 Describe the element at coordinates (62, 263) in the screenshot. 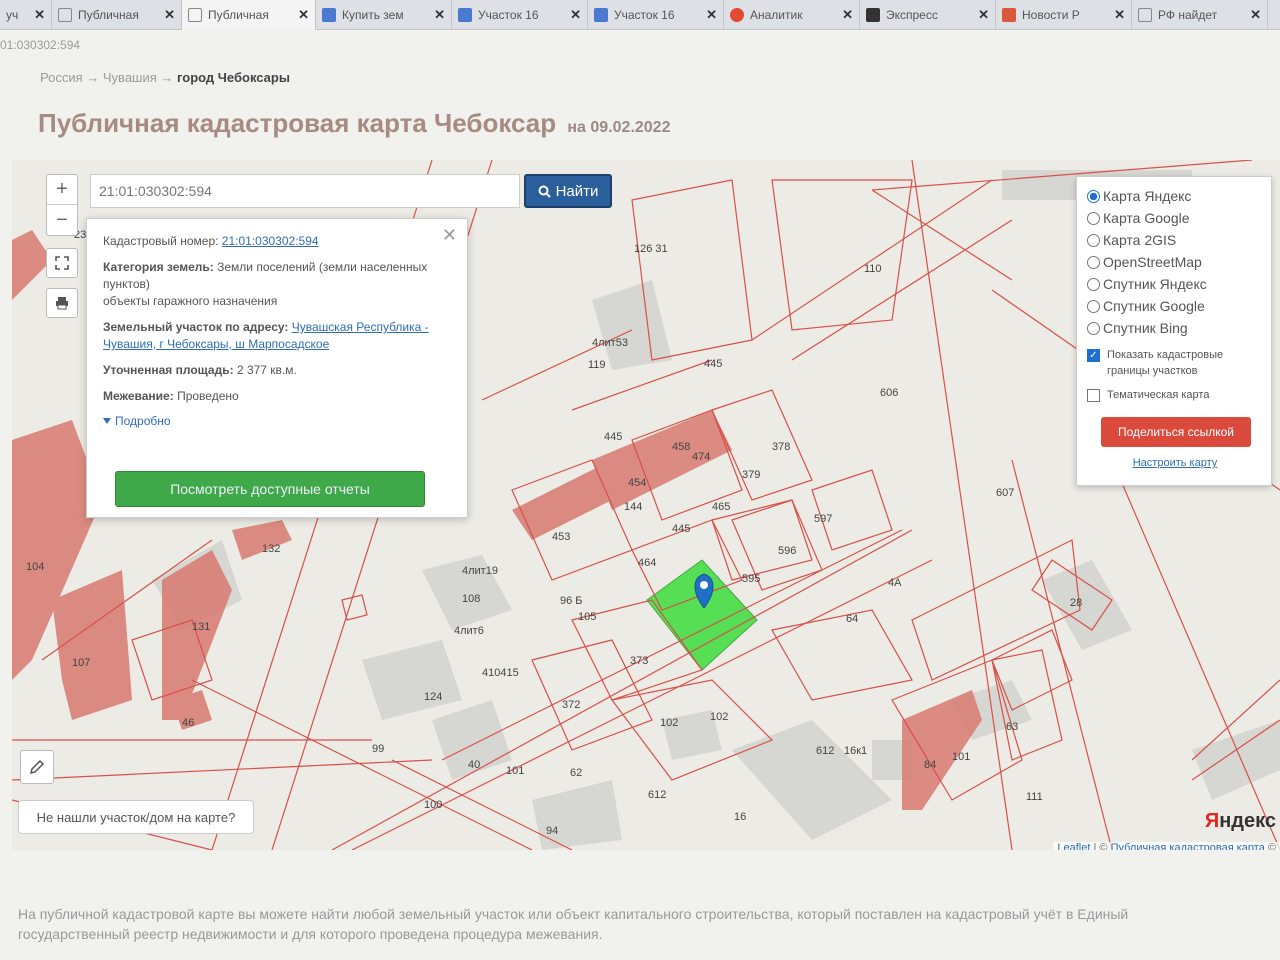

I see `fullscreen-button` at that location.